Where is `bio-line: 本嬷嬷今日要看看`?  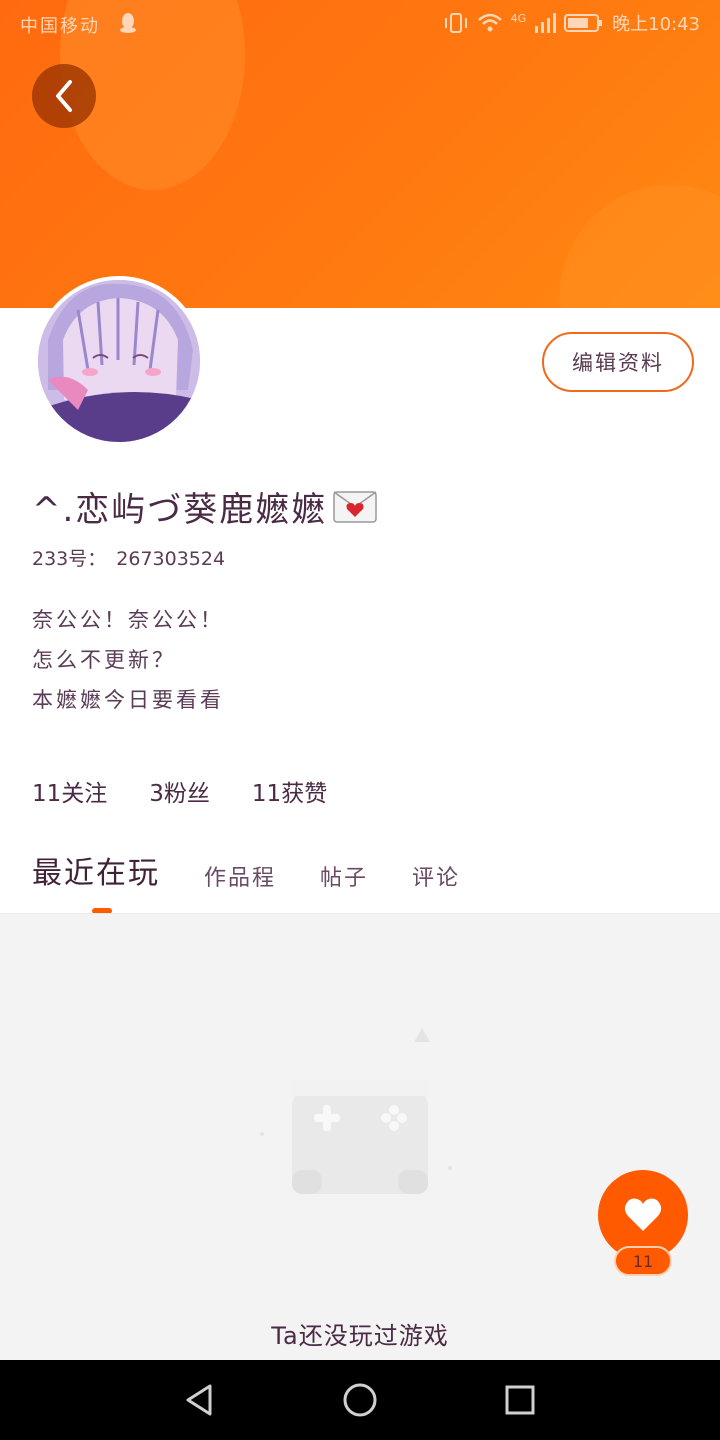
bio-line: 本嬷嬷今日要看看 is located at coordinates (128, 700).